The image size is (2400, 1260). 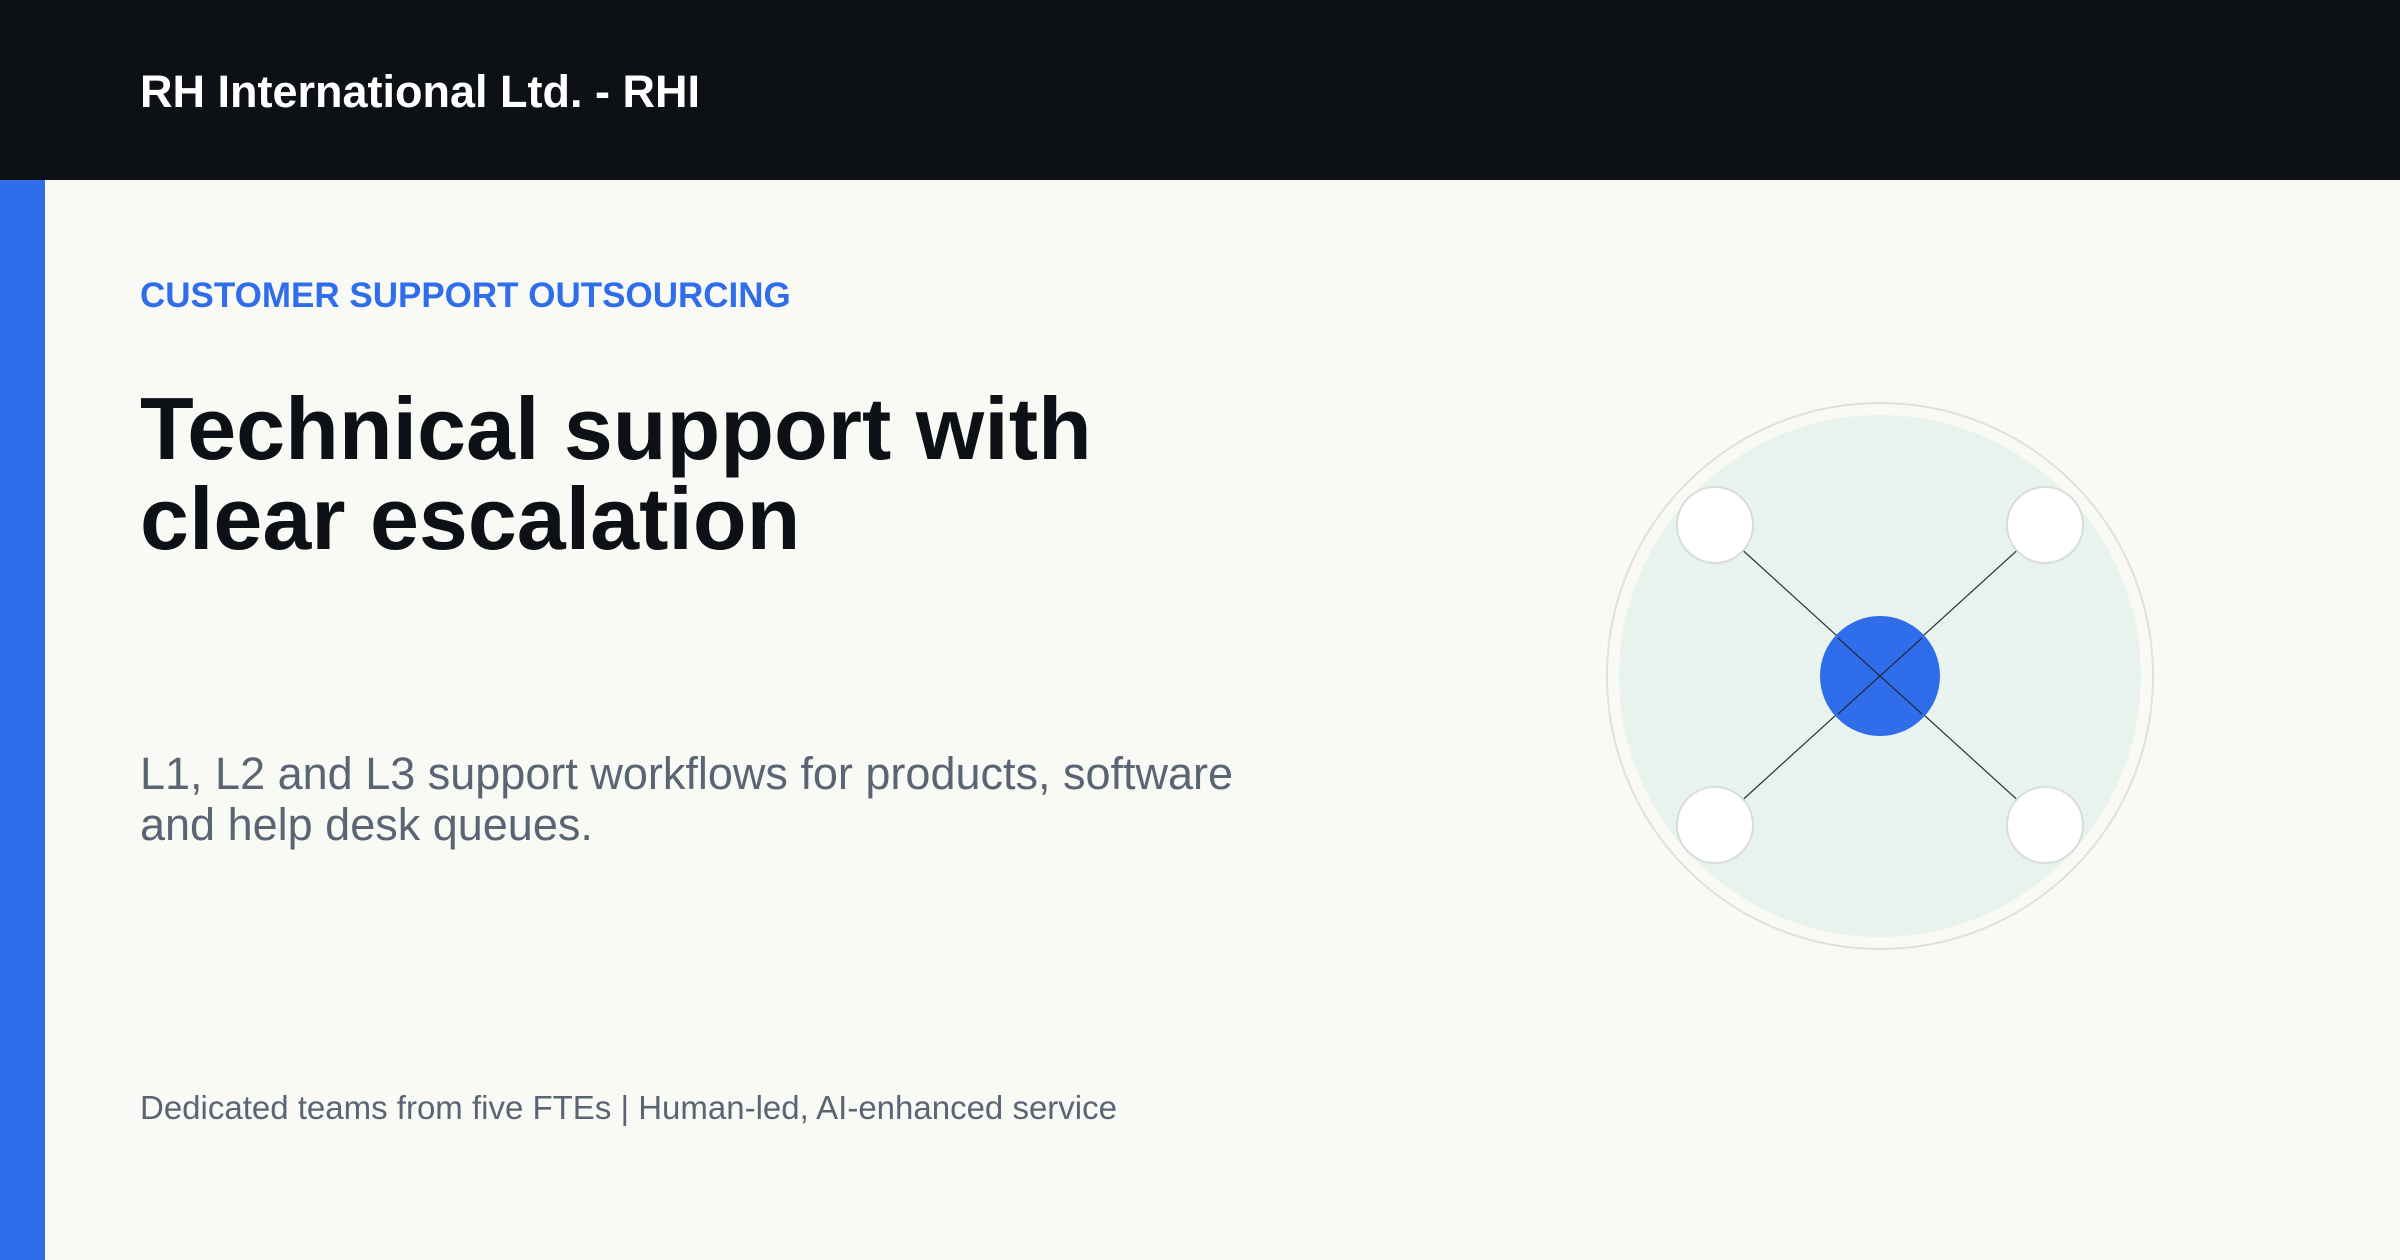 I want to click on accent-bar, so click(x=22, y=720).